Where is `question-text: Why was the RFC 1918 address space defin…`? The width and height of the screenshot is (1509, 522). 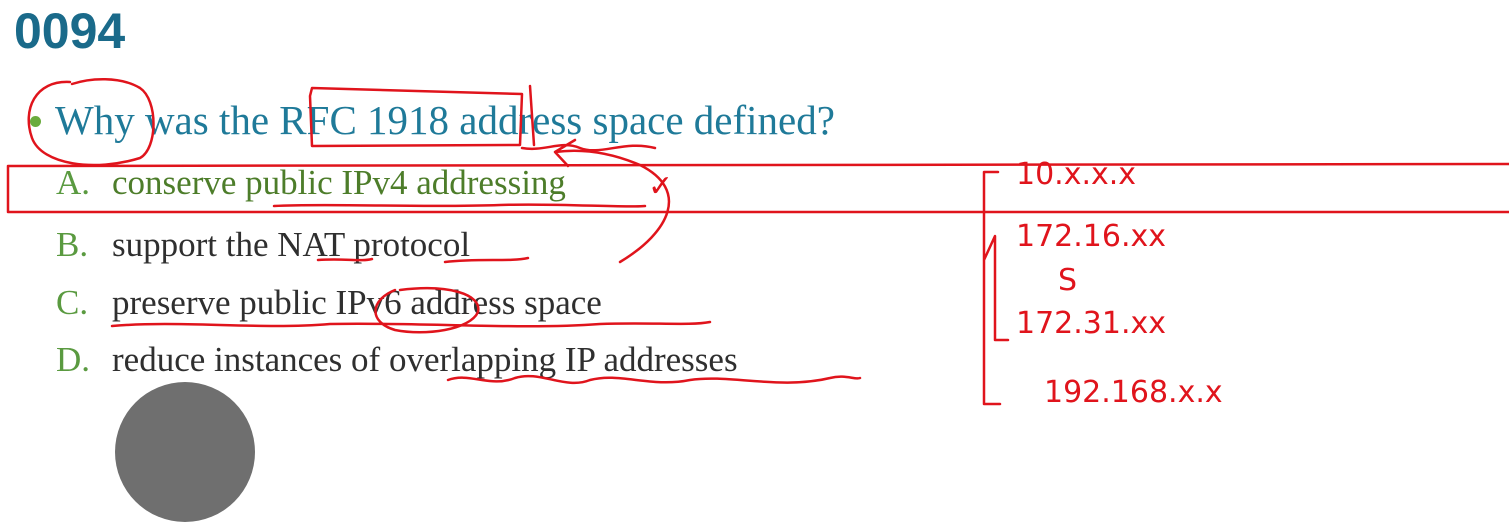
question-text: Why was the RFC 1918 address space defin… is located at coordinates (445, 120).